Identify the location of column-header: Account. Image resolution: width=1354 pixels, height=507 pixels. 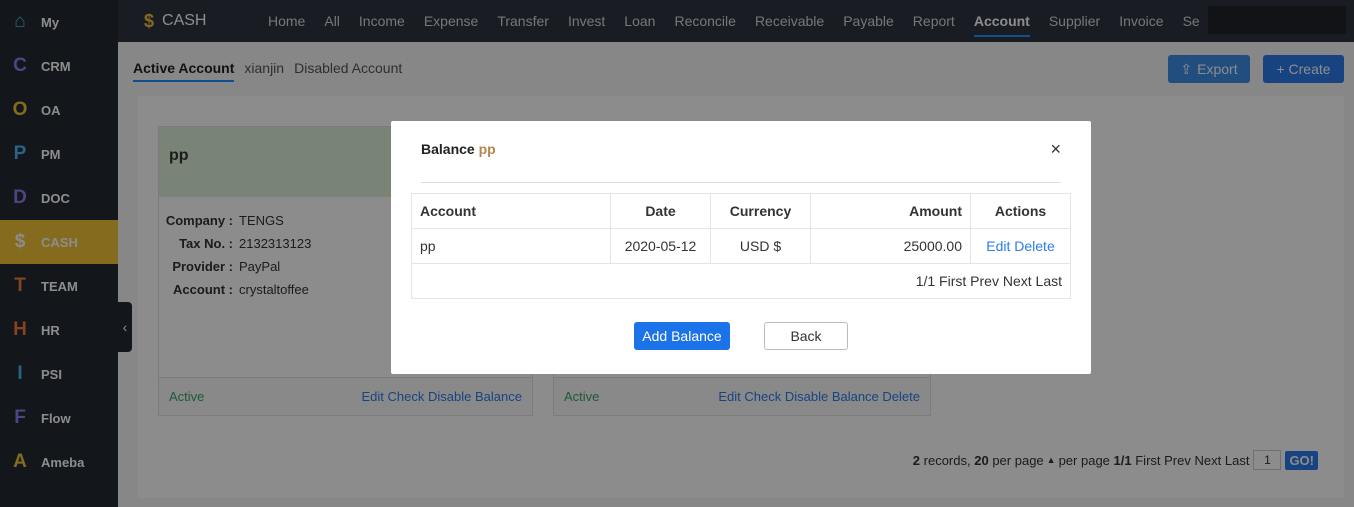
(511, 211).